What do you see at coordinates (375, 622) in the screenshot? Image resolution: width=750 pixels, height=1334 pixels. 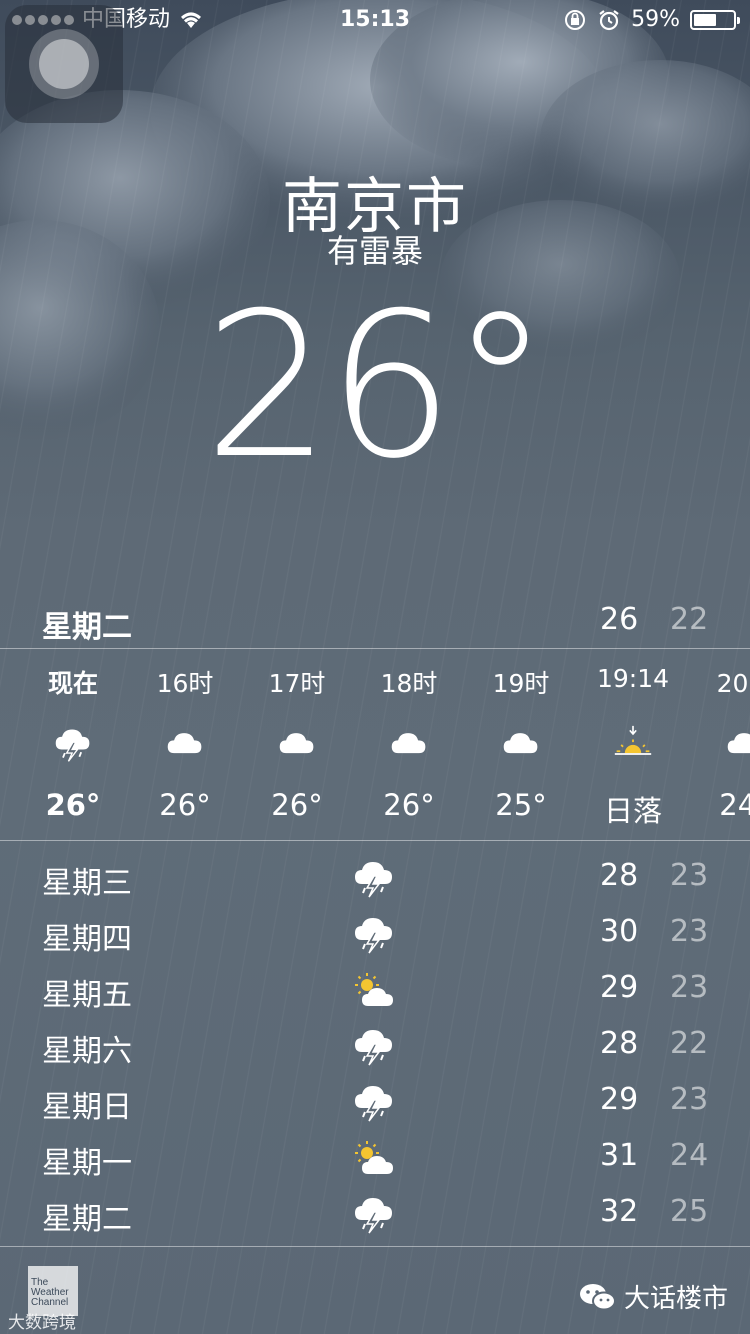 I see `today-summary: 星期二 26 22` at bounding box center [375, 622].